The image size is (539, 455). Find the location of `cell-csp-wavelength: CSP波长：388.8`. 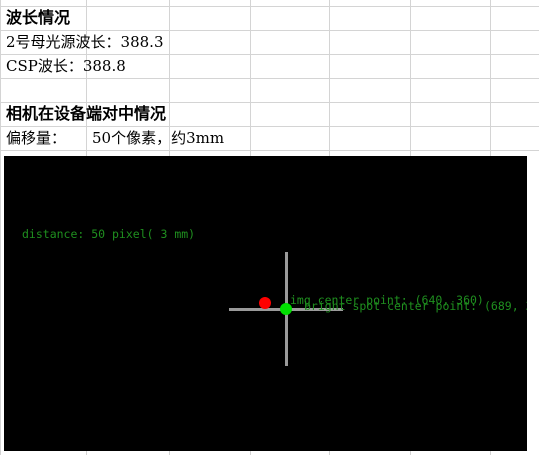

cell-csp-wavelength: CSP波长：388.8 is located at coordinates (66, 66).